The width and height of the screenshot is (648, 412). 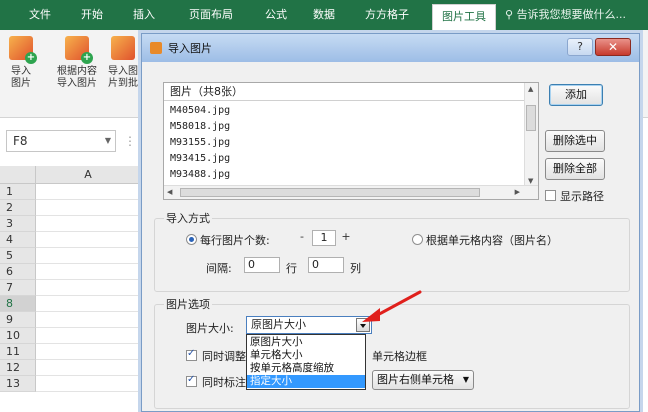 I want to click on mark-position-value: 图片右侧单元格, so click(x=415, y=379).